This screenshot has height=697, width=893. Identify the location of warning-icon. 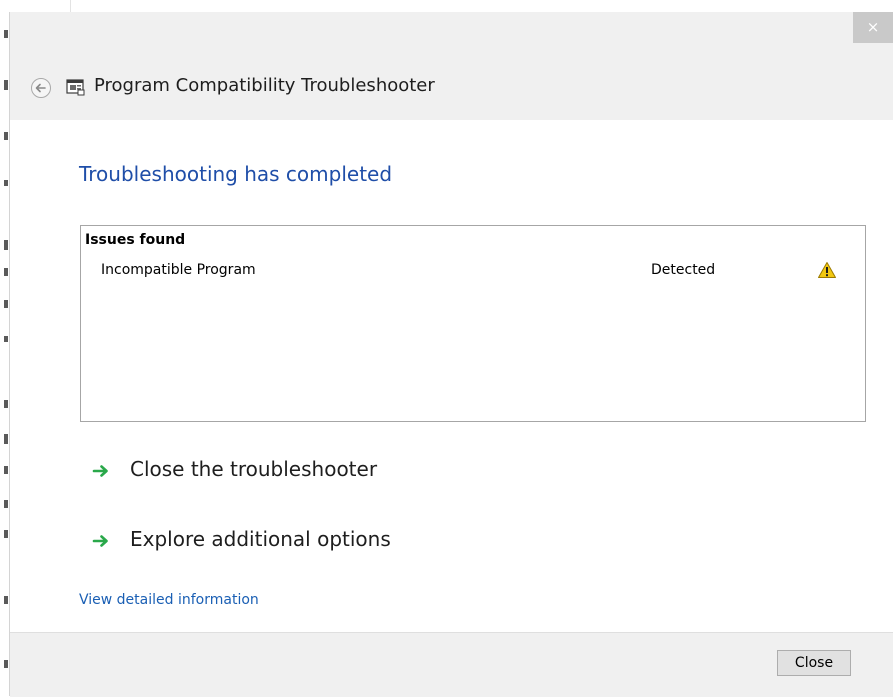
(827, 270).